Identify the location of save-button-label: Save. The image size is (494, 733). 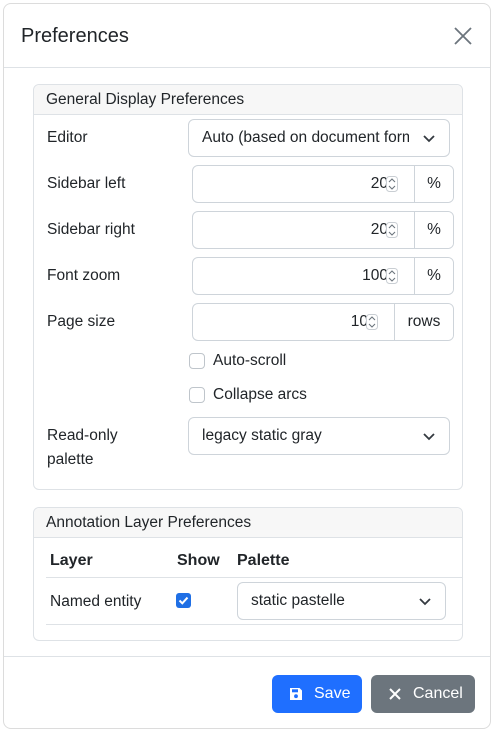
(332, 693).